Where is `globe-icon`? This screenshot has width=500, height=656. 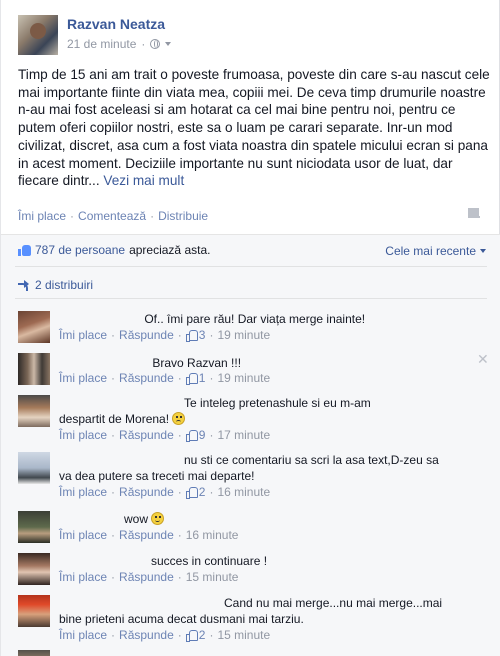
globe-icon is located at coordinates (155, 44).